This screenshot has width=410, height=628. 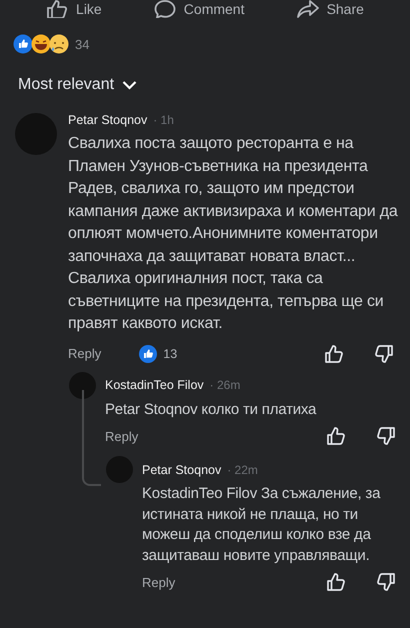 What do you see at coordinates (78, 85) in the screenshot?
I see `sort-dropdown: Most relevant` at bounding box center [78, 85].